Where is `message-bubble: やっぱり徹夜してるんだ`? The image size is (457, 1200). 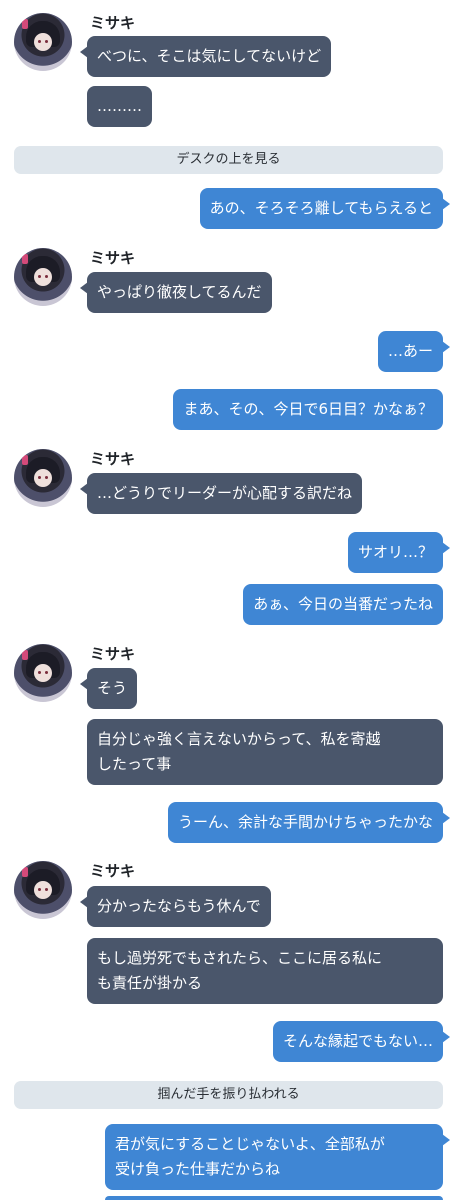
message-bubble: やっぱり徹夜してるんだ is located at coordinates (176, 292).